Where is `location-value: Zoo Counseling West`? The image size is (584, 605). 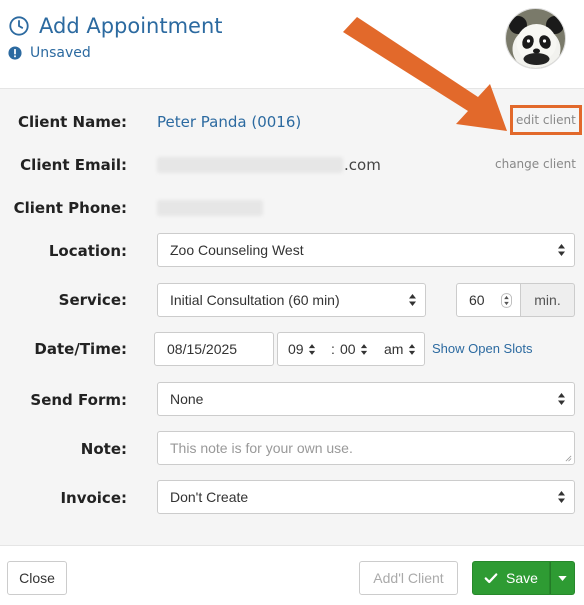 location-value: Zoo Counseling West is located at coordinates (237, 250).